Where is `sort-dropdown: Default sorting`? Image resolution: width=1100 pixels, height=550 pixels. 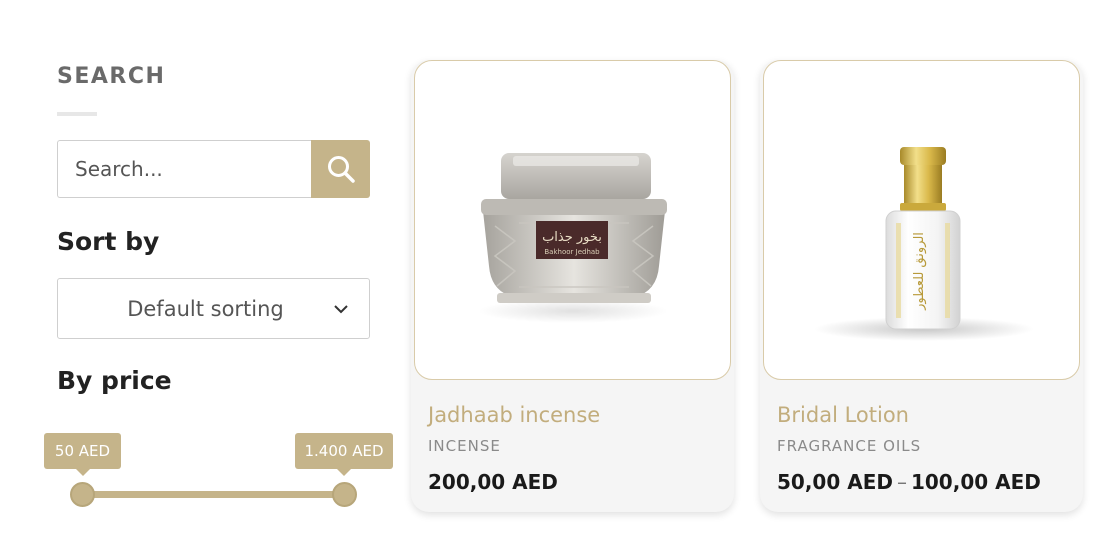
sort-dropdown: Default sorting is located at coordinates (213, 308).